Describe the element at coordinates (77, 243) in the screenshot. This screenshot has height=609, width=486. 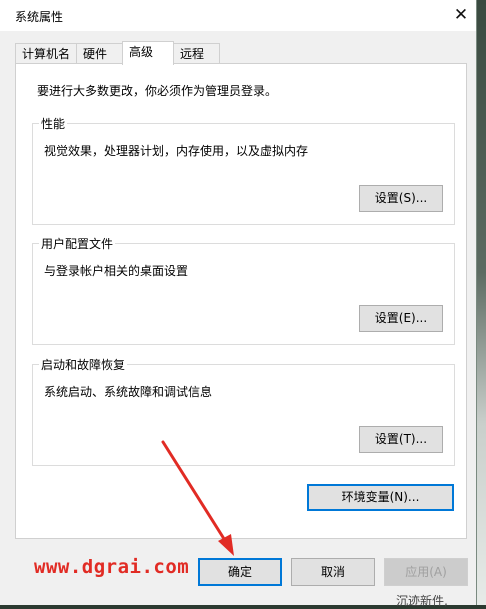
I see `user-profiles-title: 用户配置文件` at that location.